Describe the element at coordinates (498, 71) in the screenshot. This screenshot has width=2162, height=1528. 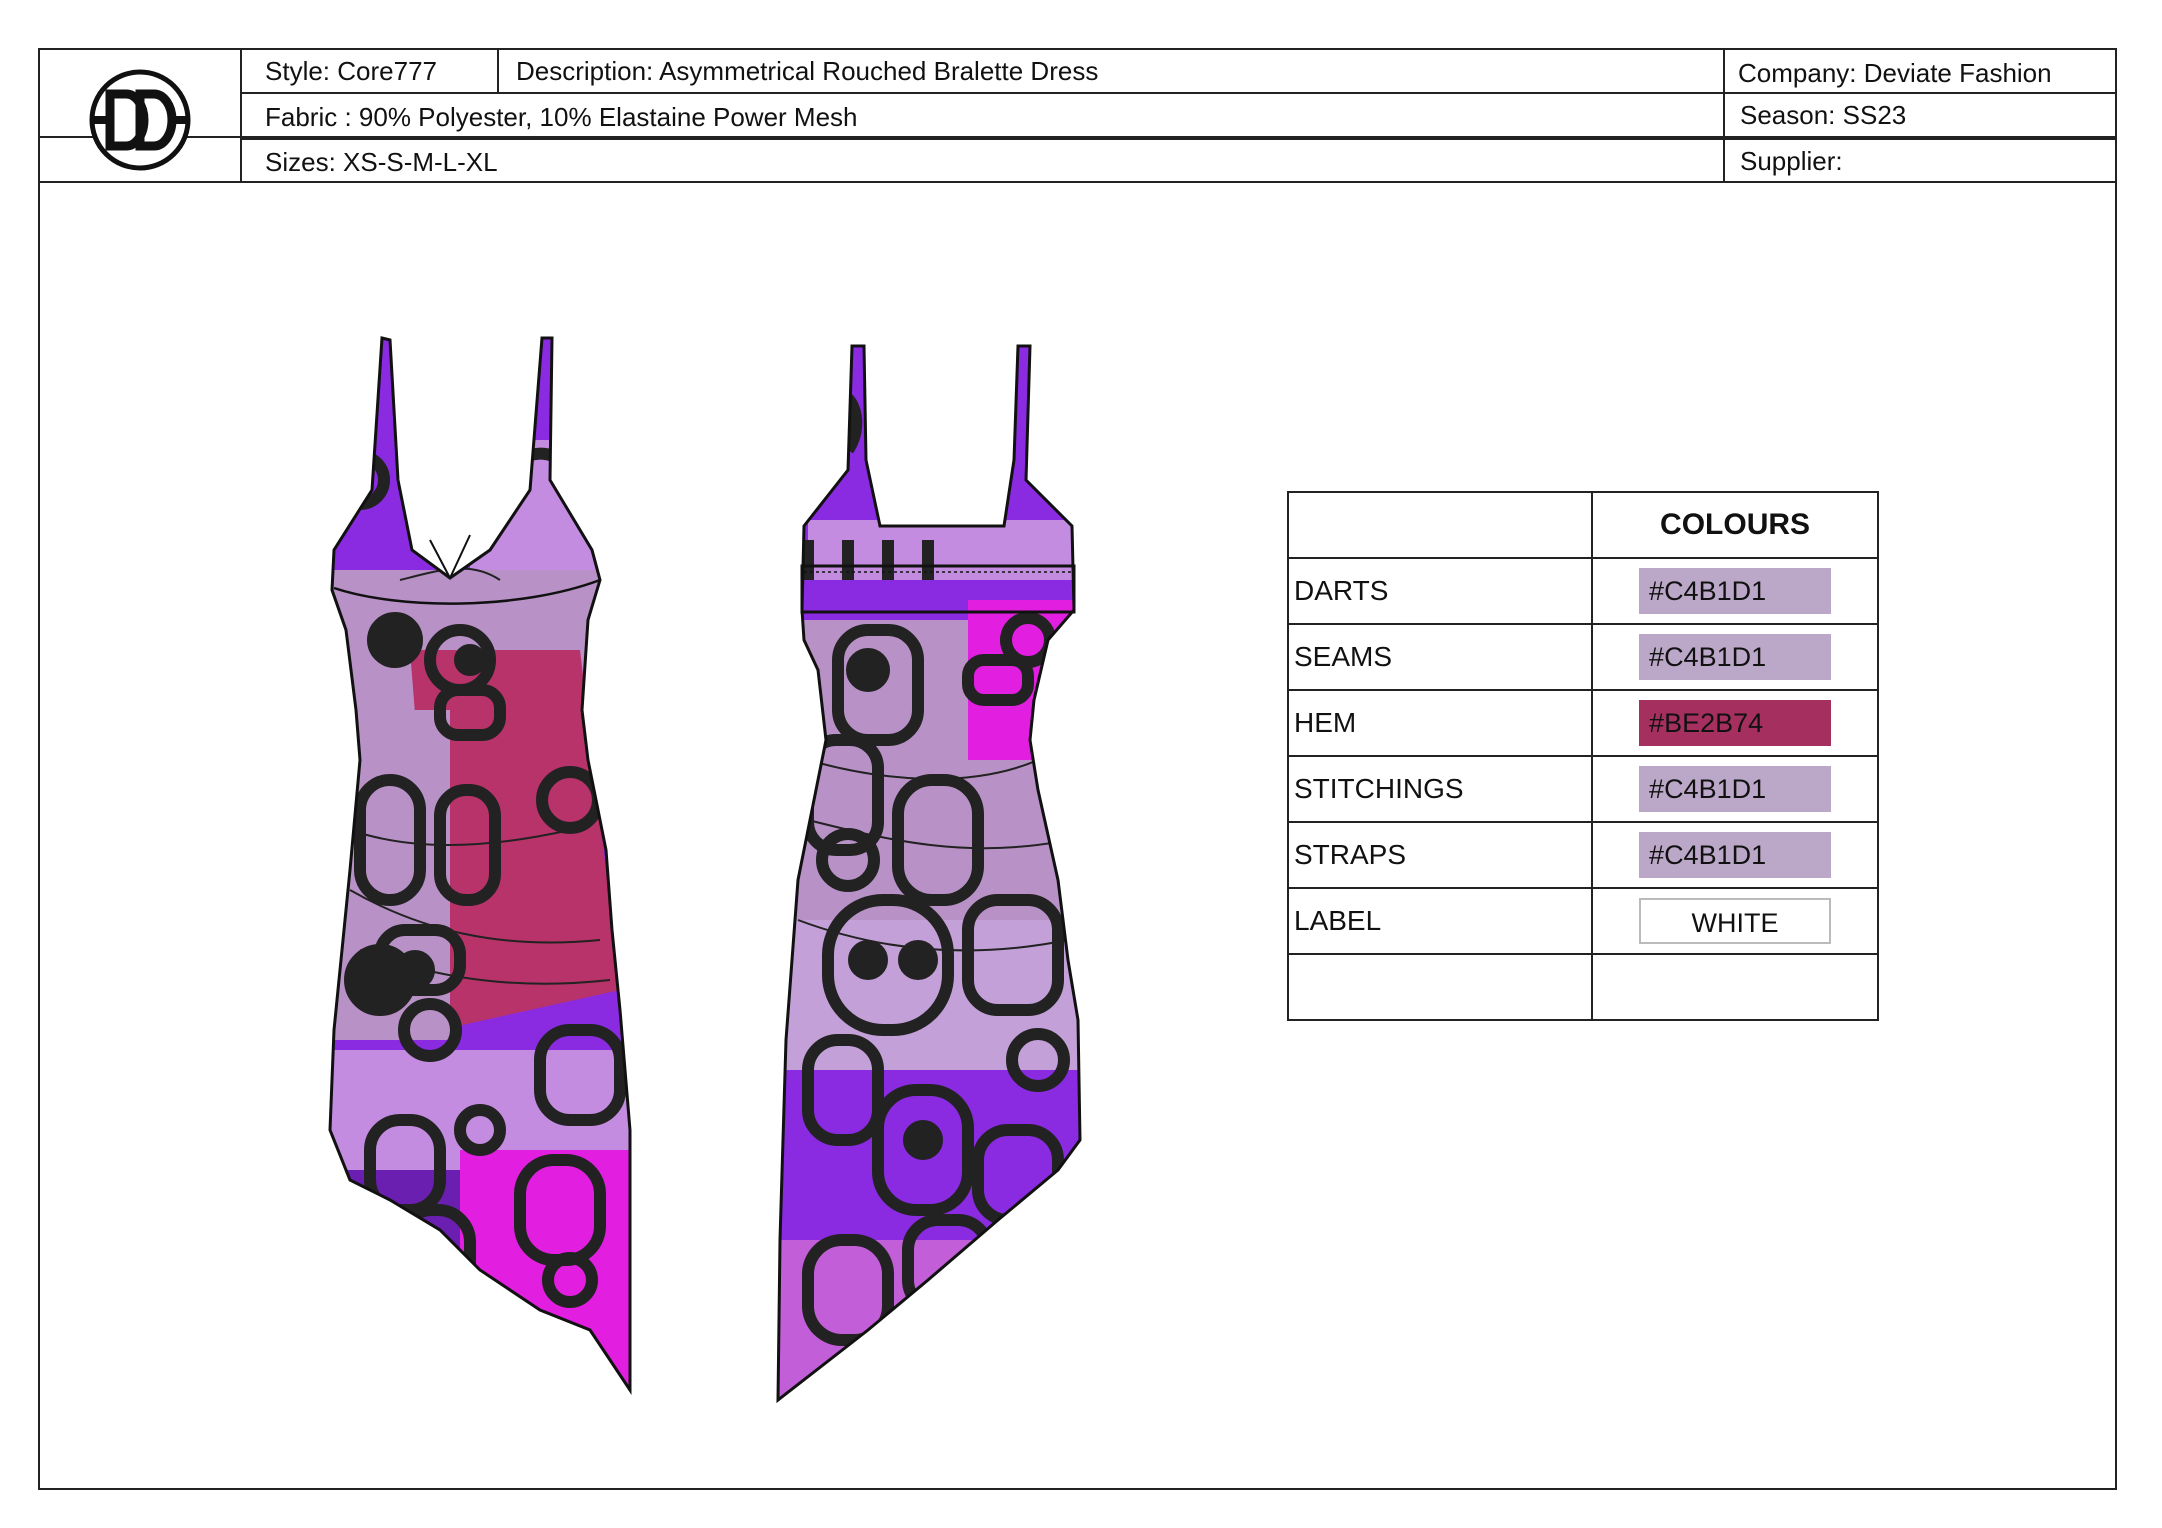
I see `style-cell-divider` at that location.